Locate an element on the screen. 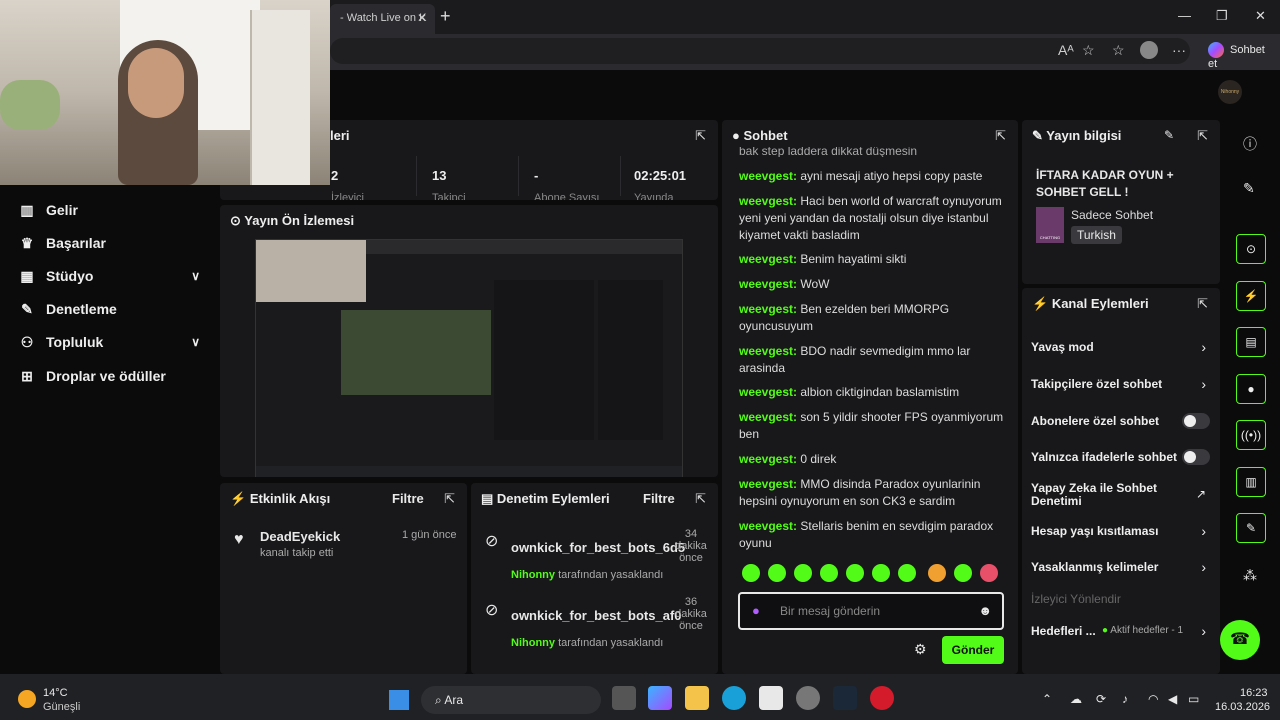 This screenshot has height=720, width=1280. category-thumbnail: CHATTING is located at coordinates (1050, 225).